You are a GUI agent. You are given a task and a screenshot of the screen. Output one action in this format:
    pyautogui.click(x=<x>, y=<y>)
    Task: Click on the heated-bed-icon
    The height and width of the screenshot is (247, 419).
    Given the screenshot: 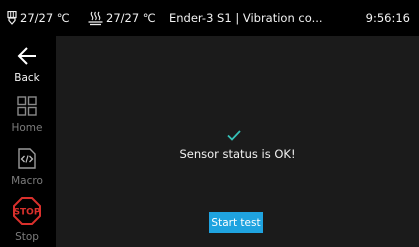 What is the action you would take?
    pyautogui.click(x=95, y=18)
    